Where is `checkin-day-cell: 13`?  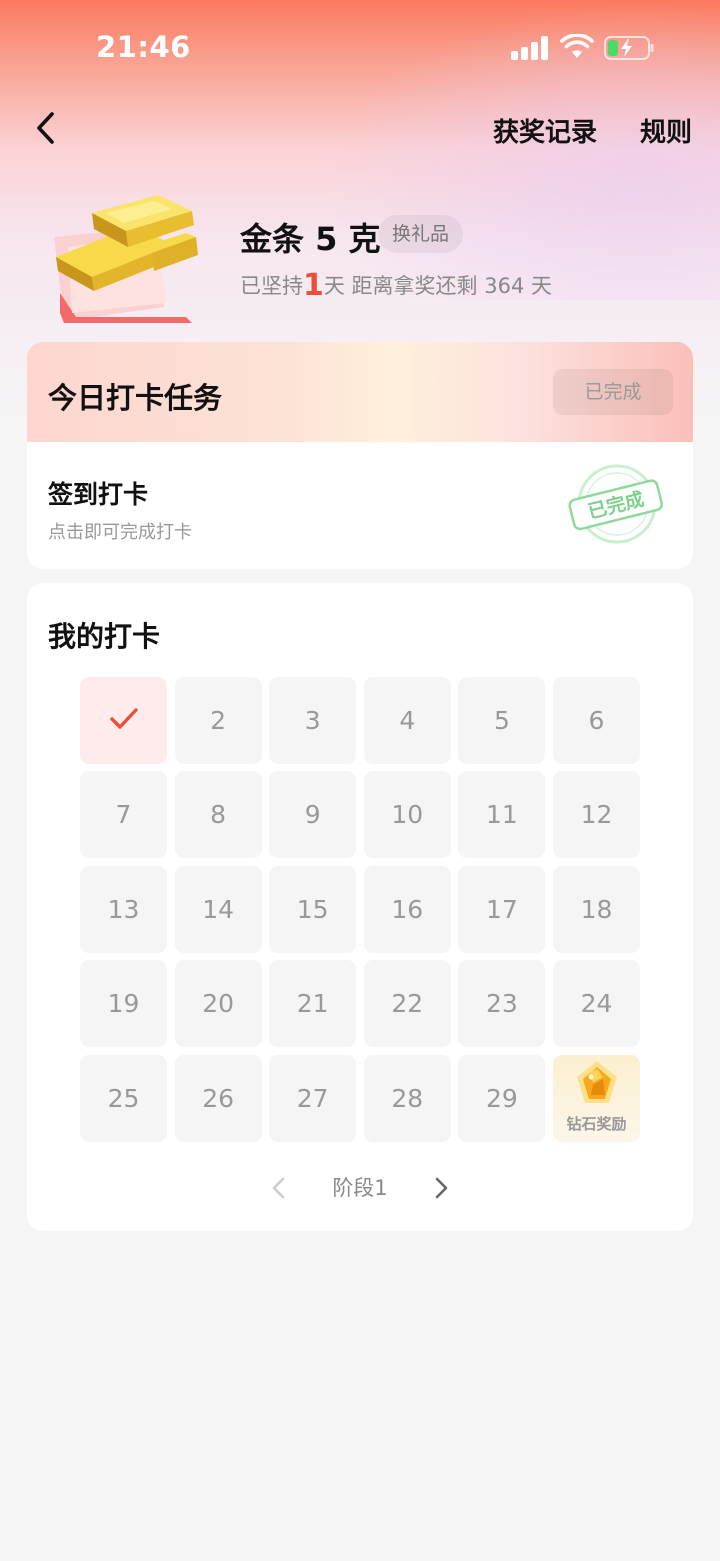
checkin-day-cell: 13 is located at coordinates (123, 909).